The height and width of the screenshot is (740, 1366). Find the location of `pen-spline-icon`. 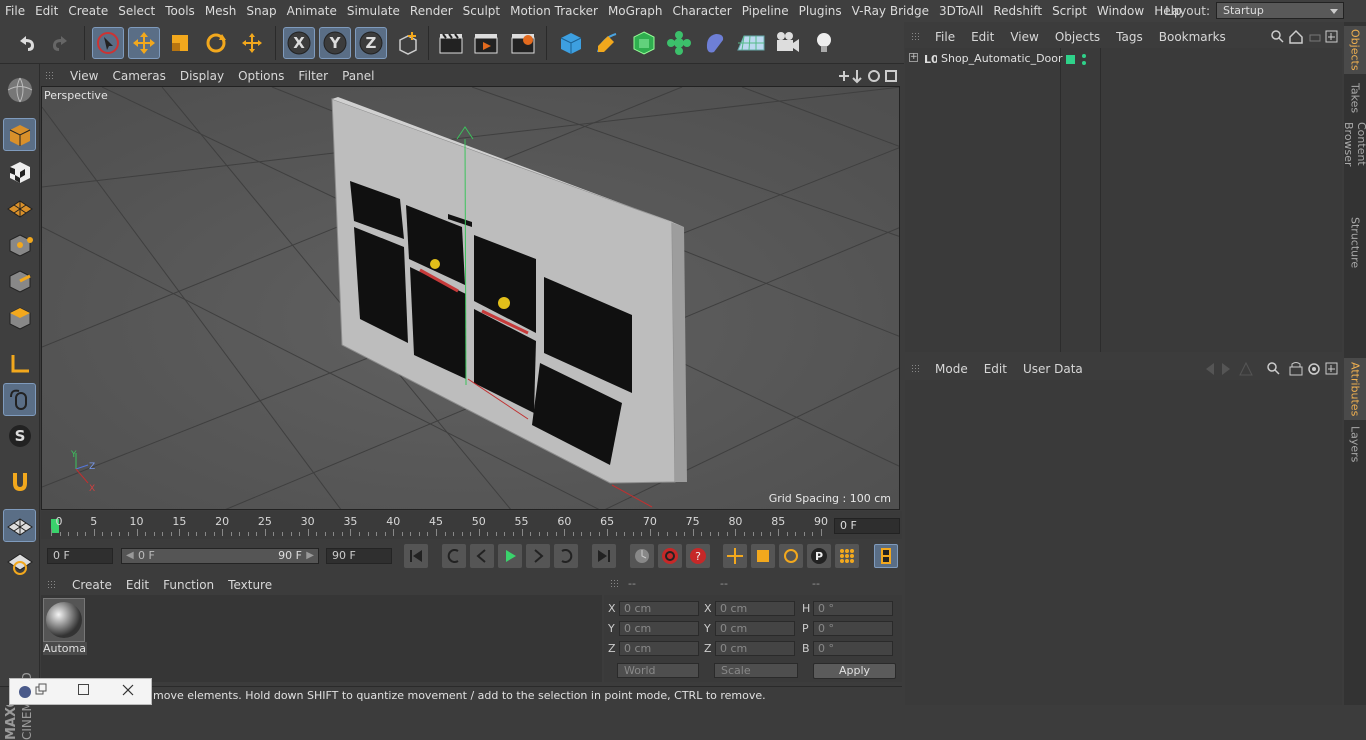

pen-spline-icon is located at coordinates (607, 43).